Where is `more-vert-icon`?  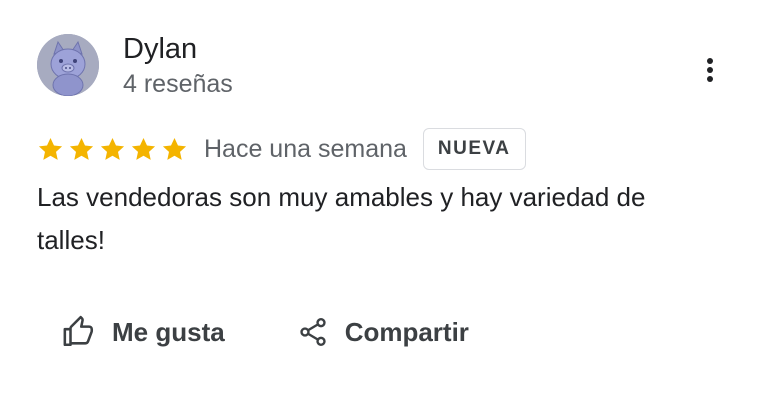
more-vert-icon is located at coordinates (710, 70).